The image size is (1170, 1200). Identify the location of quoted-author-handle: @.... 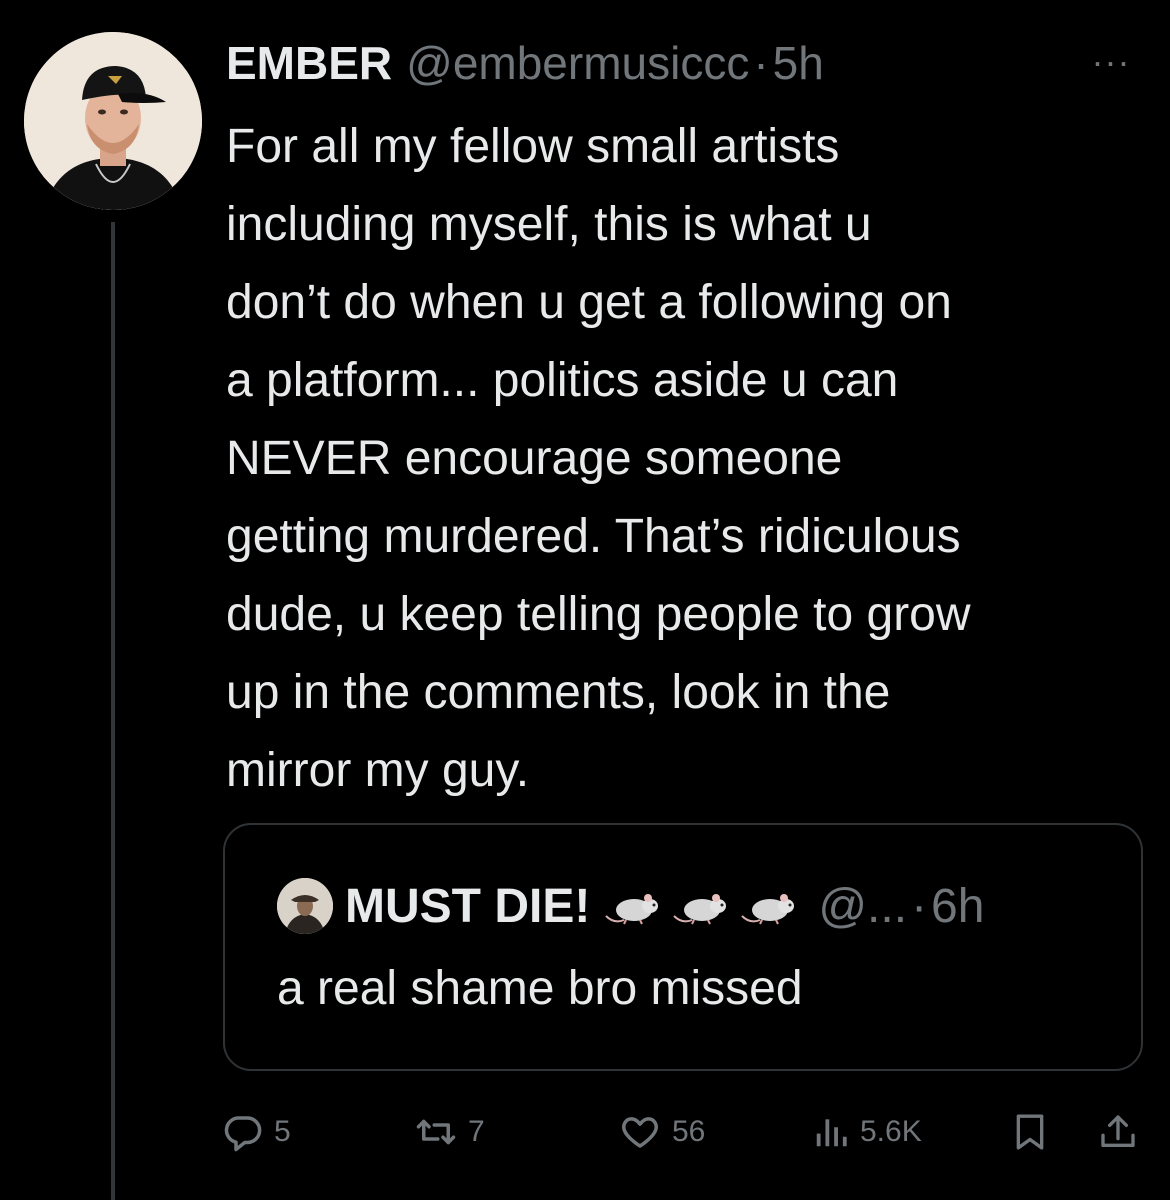
(863, 906).